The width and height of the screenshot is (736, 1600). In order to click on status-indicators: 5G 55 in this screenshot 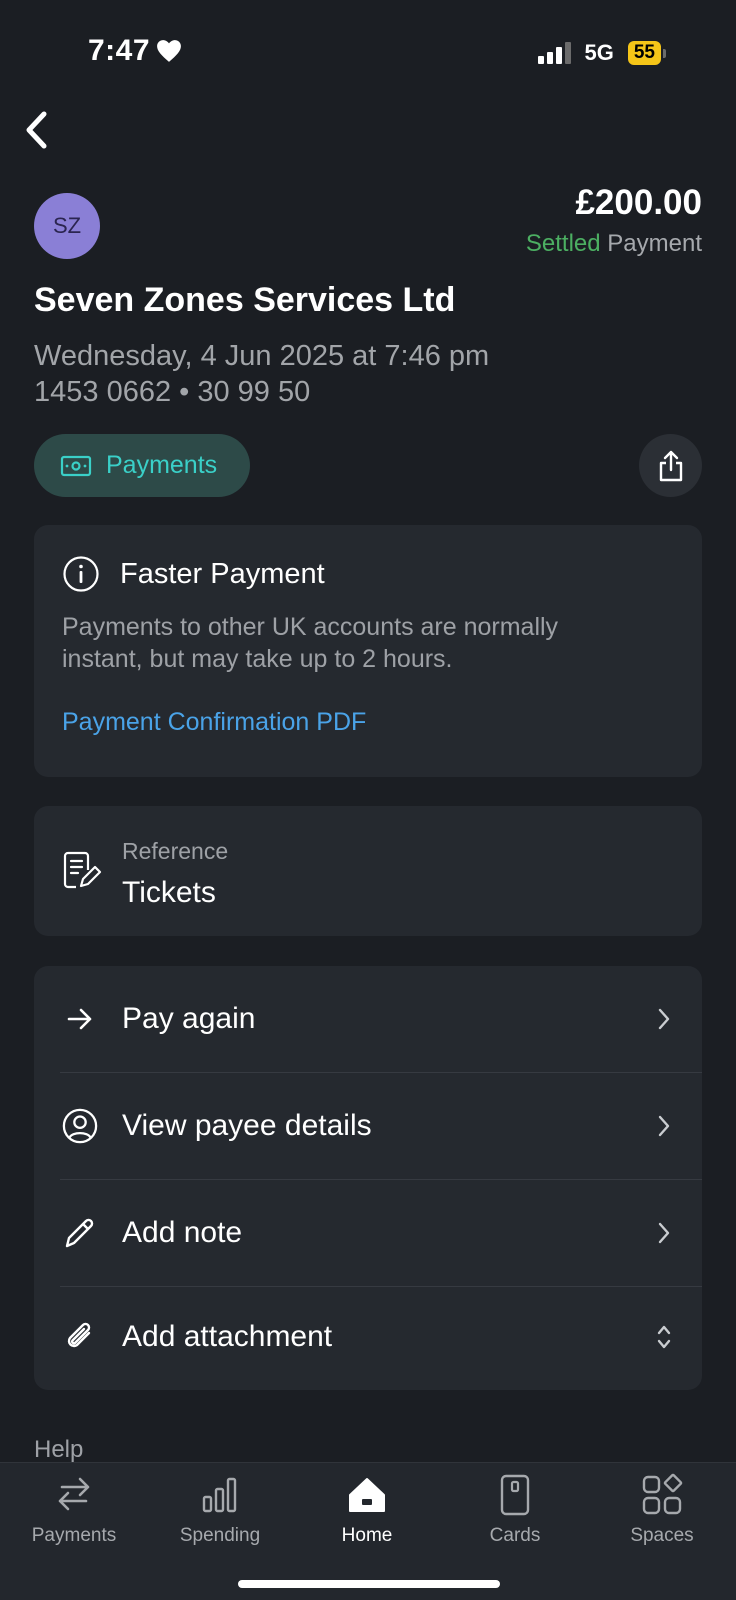, I will do `click(601, 53)`.